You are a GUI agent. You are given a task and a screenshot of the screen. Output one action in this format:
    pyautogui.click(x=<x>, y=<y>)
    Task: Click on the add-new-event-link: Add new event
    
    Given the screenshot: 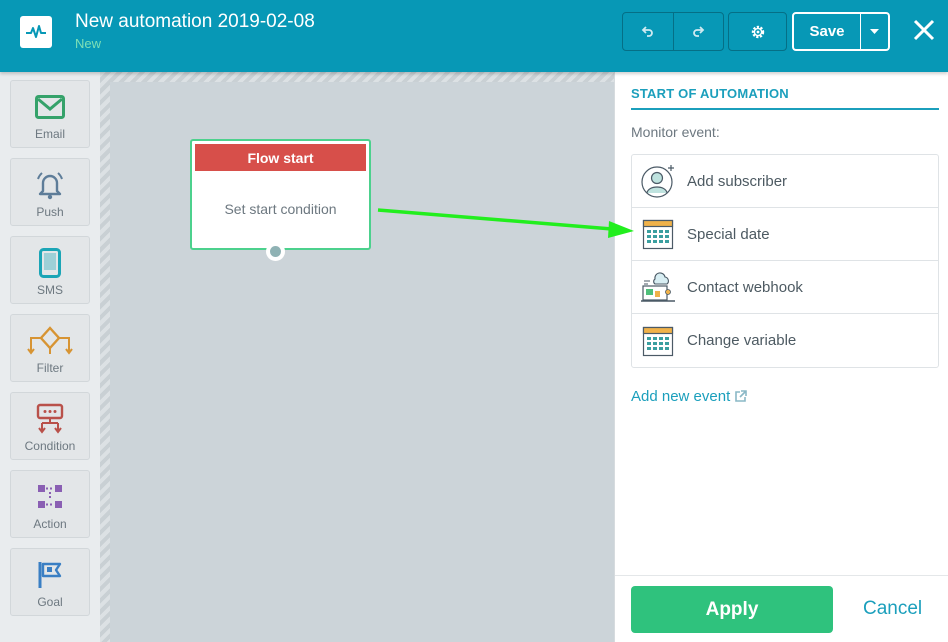 What is the action you would take?
    pyautogui.click(x=689, y=396)
    